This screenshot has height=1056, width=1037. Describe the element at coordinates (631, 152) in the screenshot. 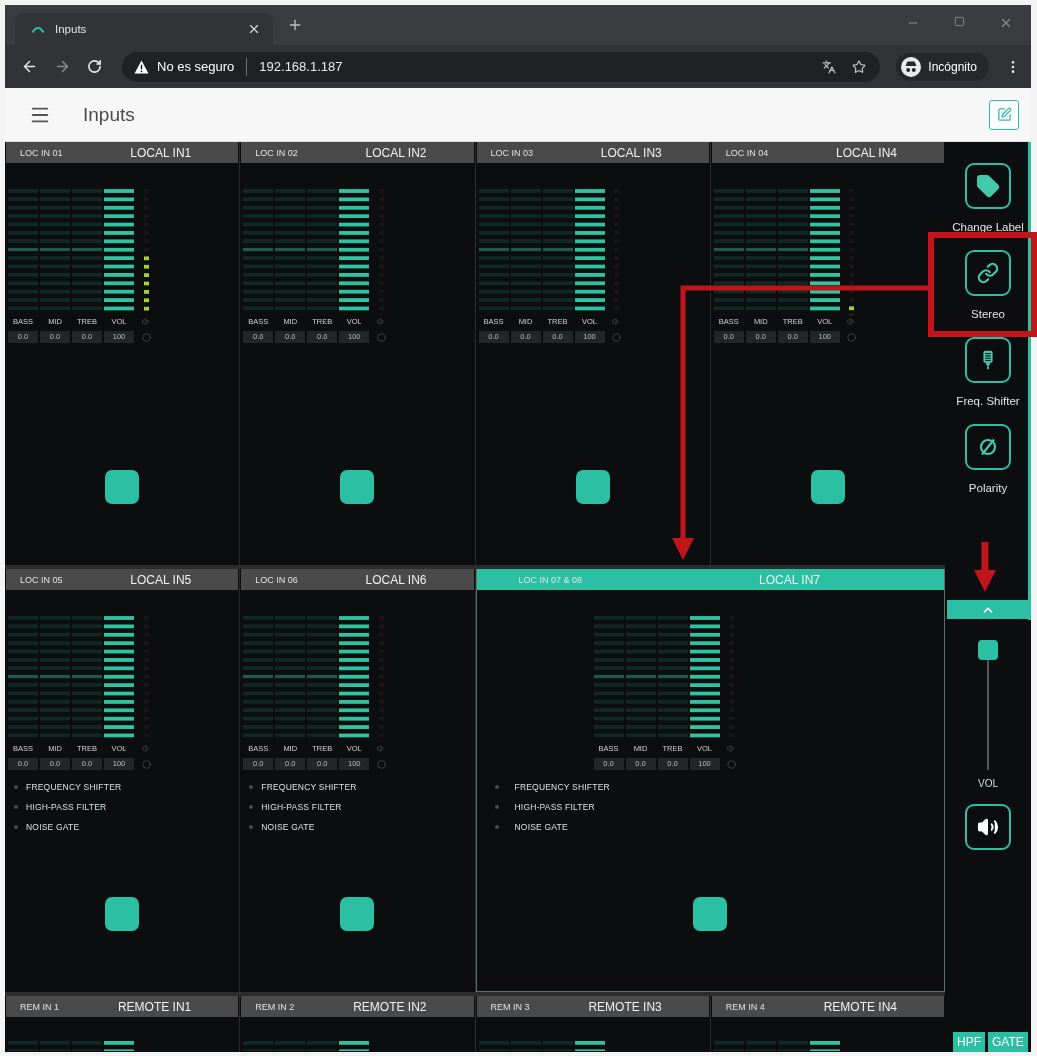

I see `channel-name: LOCAL IN3` at that location.